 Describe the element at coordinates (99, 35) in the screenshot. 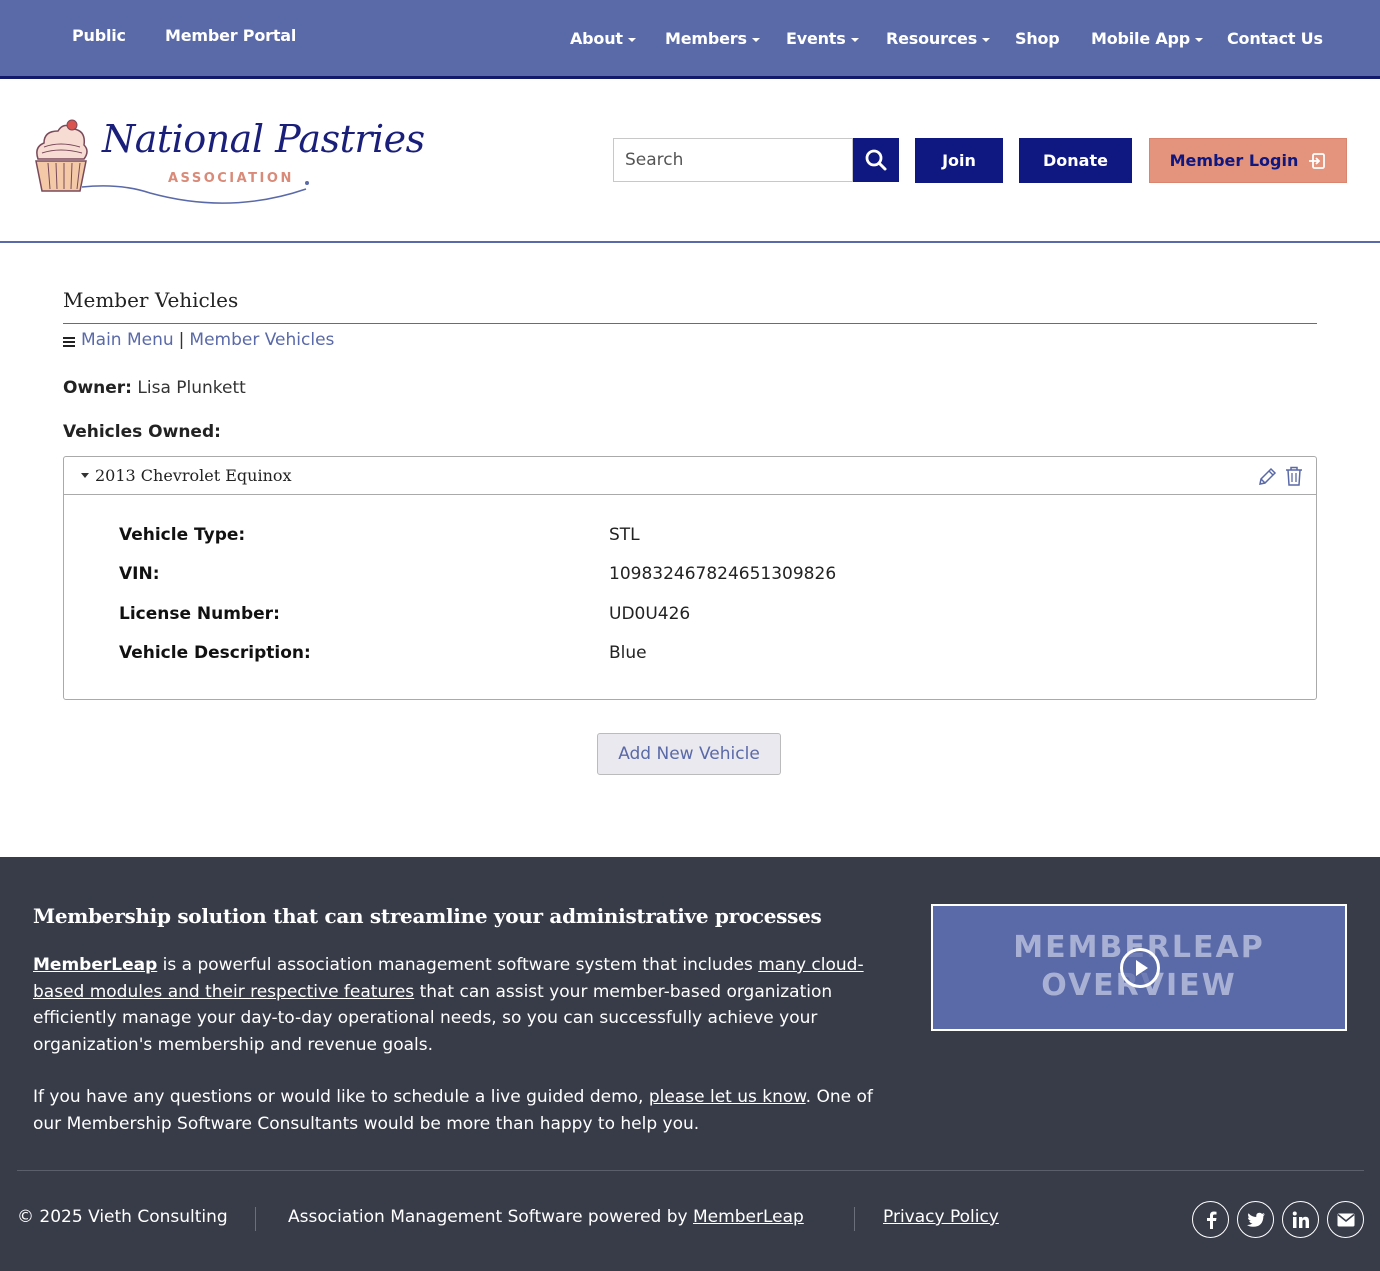

I see `nav-public: Public` at that location.